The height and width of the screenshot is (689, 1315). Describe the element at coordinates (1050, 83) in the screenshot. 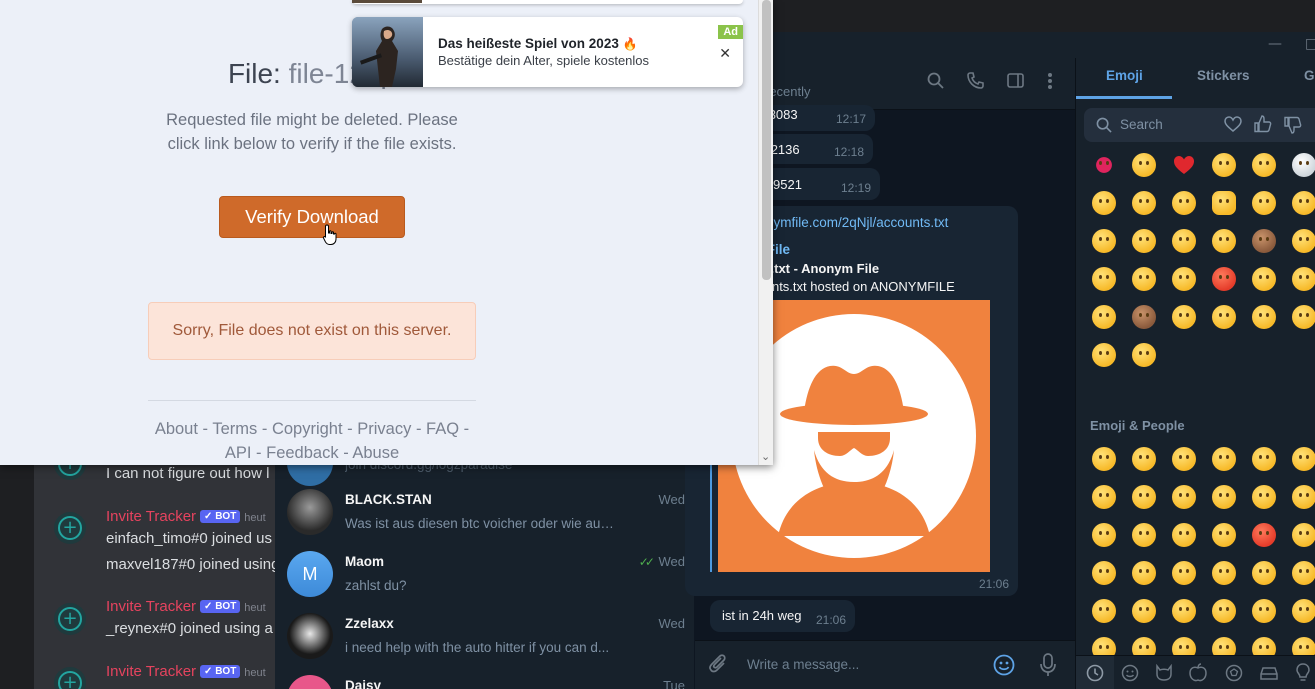

I see `more-icon` at that location.